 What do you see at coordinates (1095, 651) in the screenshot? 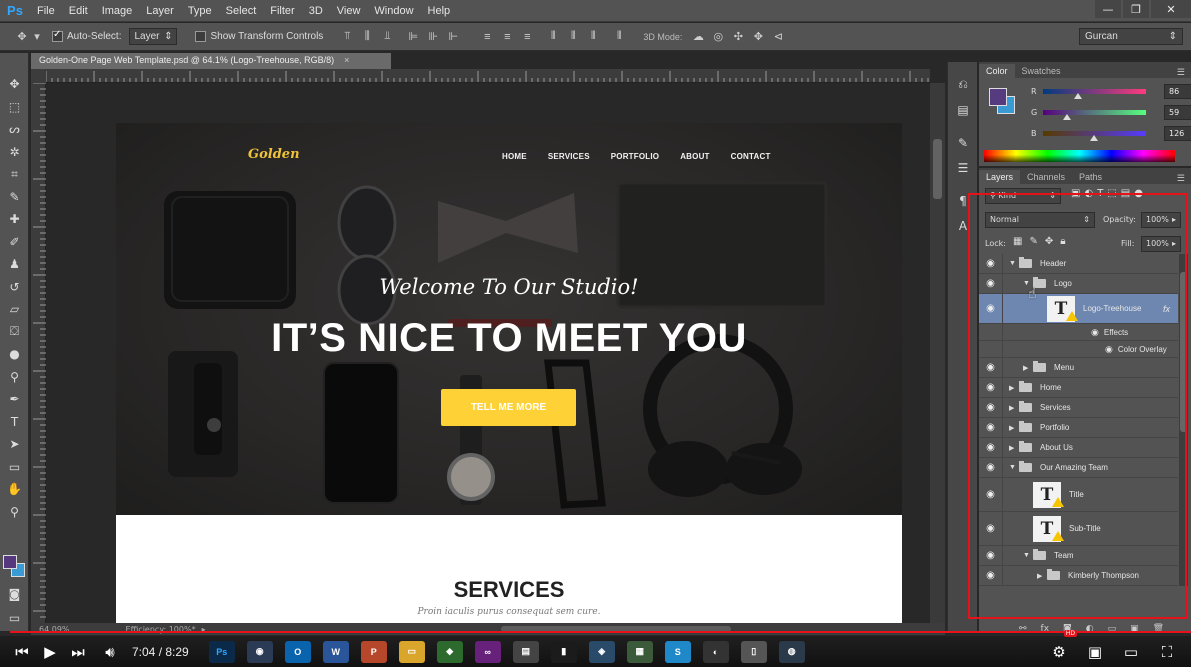
I see `miniplayer-icon: ▣` at bounding box center [1095, 651].